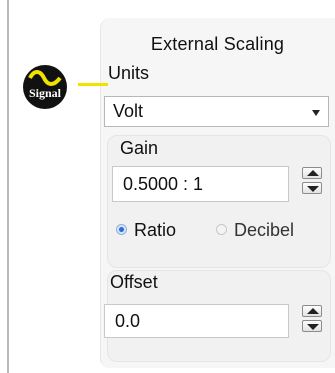 The height and width of the screenshot is (373, 335). Describe the element at coordinates (129, 73) in the screenshot. I see `units-label: Units` at that location.